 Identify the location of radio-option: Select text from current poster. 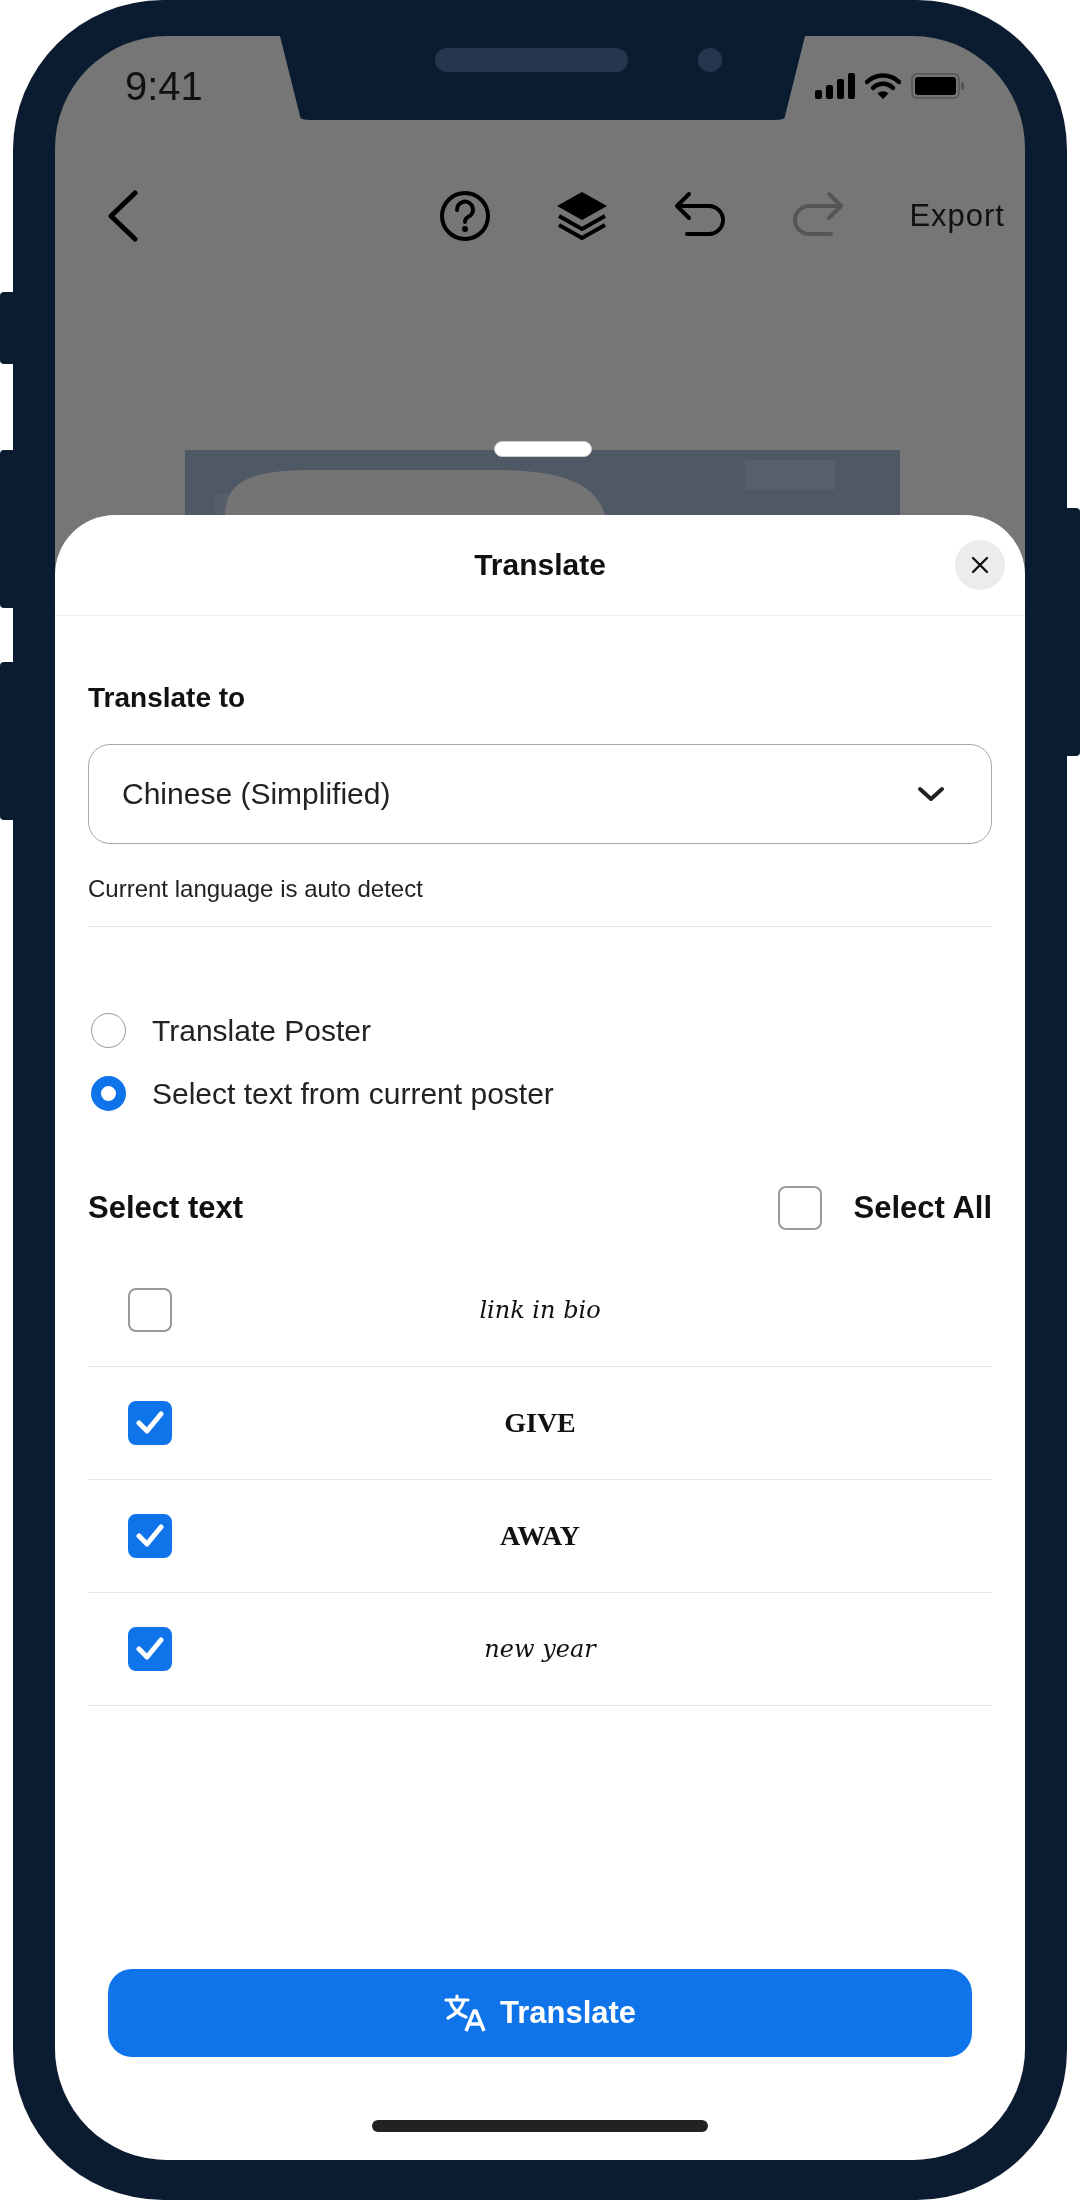
(321, 1093).